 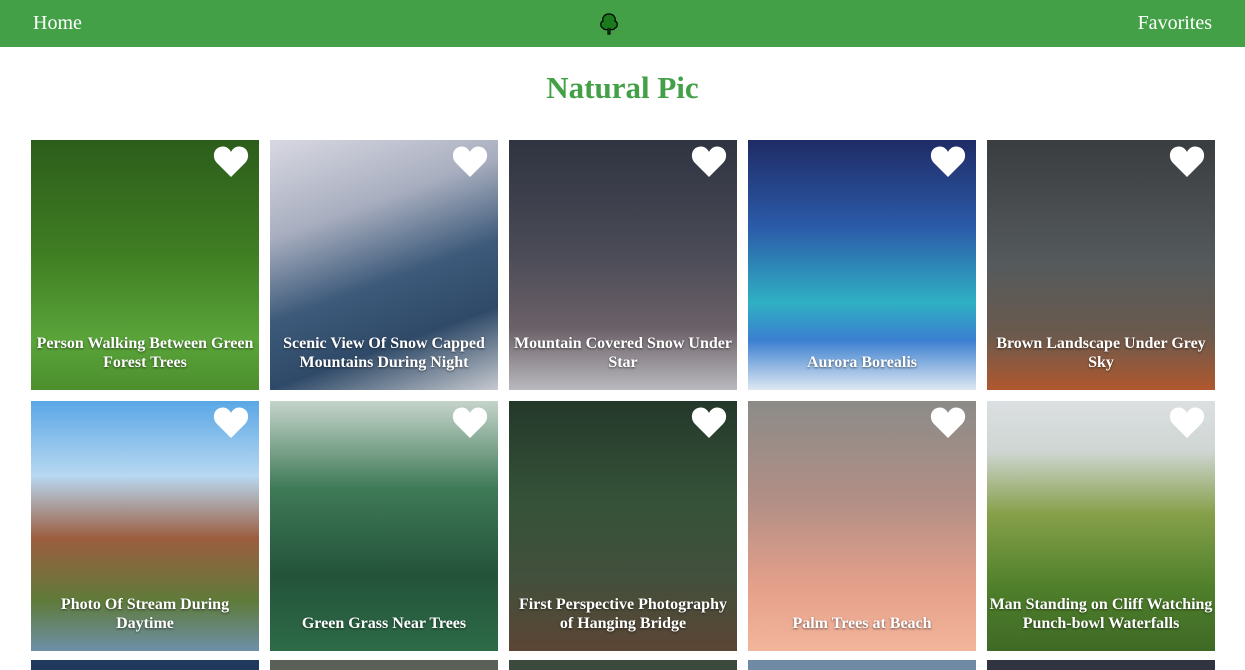 What do you see at coordinates (384, 623) in the screenshot?
I see `photo-caption: Green Grass Near Trees` at bounding box center [384, 623].